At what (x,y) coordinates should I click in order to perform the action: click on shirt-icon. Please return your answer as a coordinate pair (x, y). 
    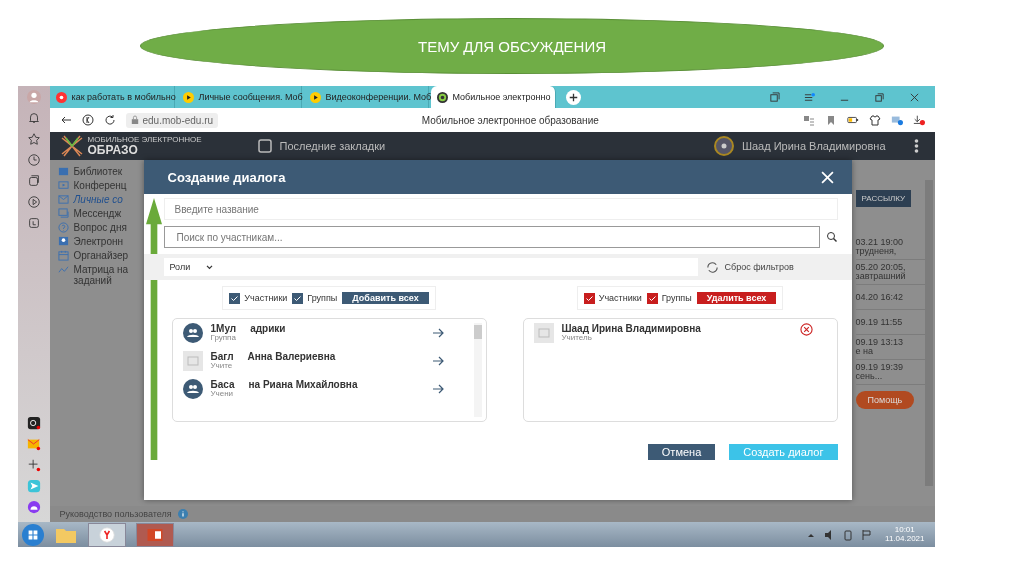
    Looking at the image, I should click on (874, 120).